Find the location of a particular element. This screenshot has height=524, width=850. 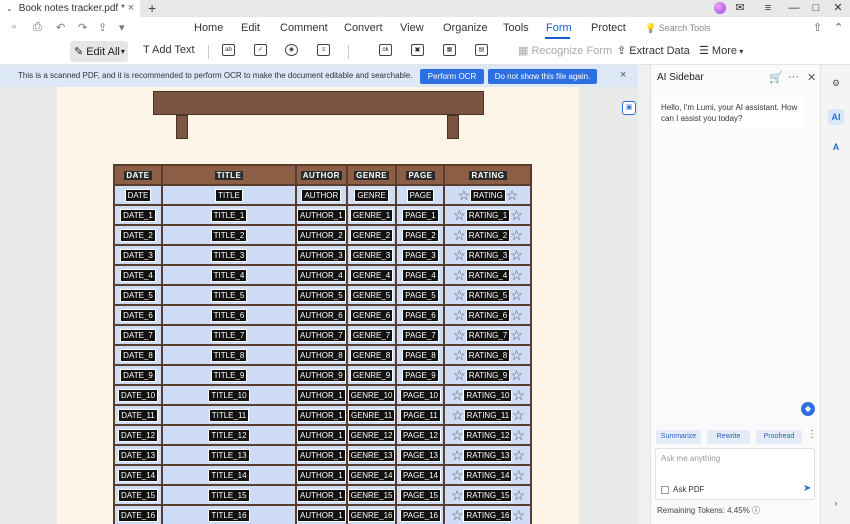

checkbox-icon: ✓ is located at coordinates (260, 50).